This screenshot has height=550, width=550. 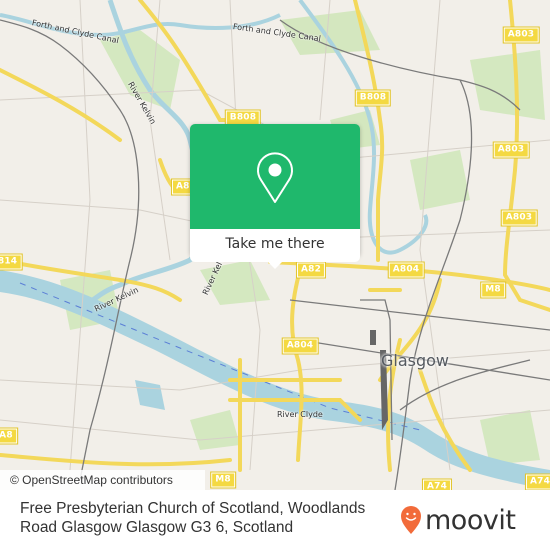 I want to click on water-label-river-clyde: River Clyde, so click(x=300, y=414).